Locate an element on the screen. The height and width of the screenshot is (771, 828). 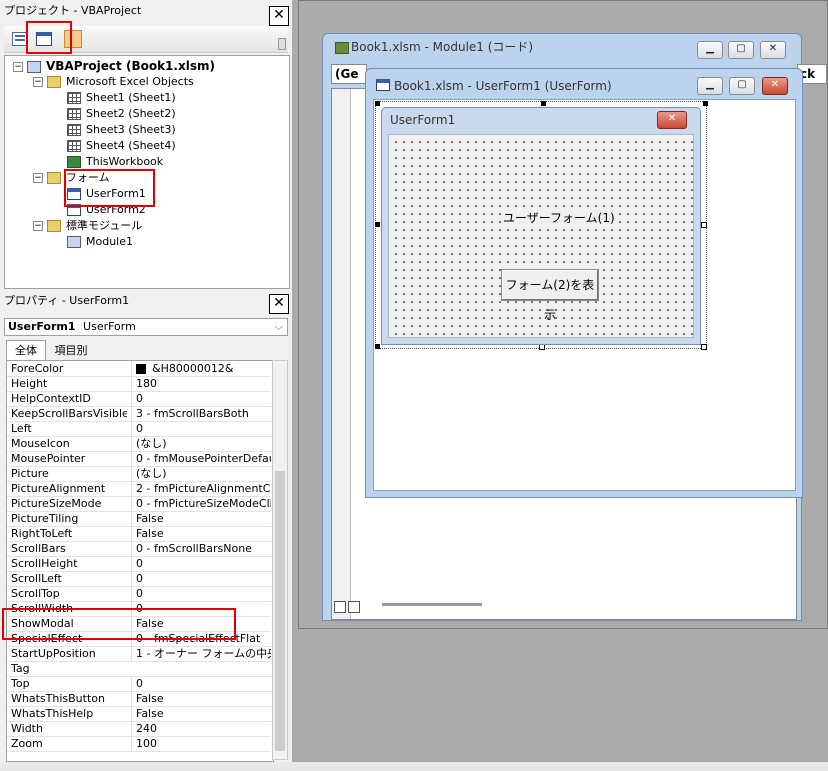
property-row: Zoom 100 is located at coordinates (139, 744).